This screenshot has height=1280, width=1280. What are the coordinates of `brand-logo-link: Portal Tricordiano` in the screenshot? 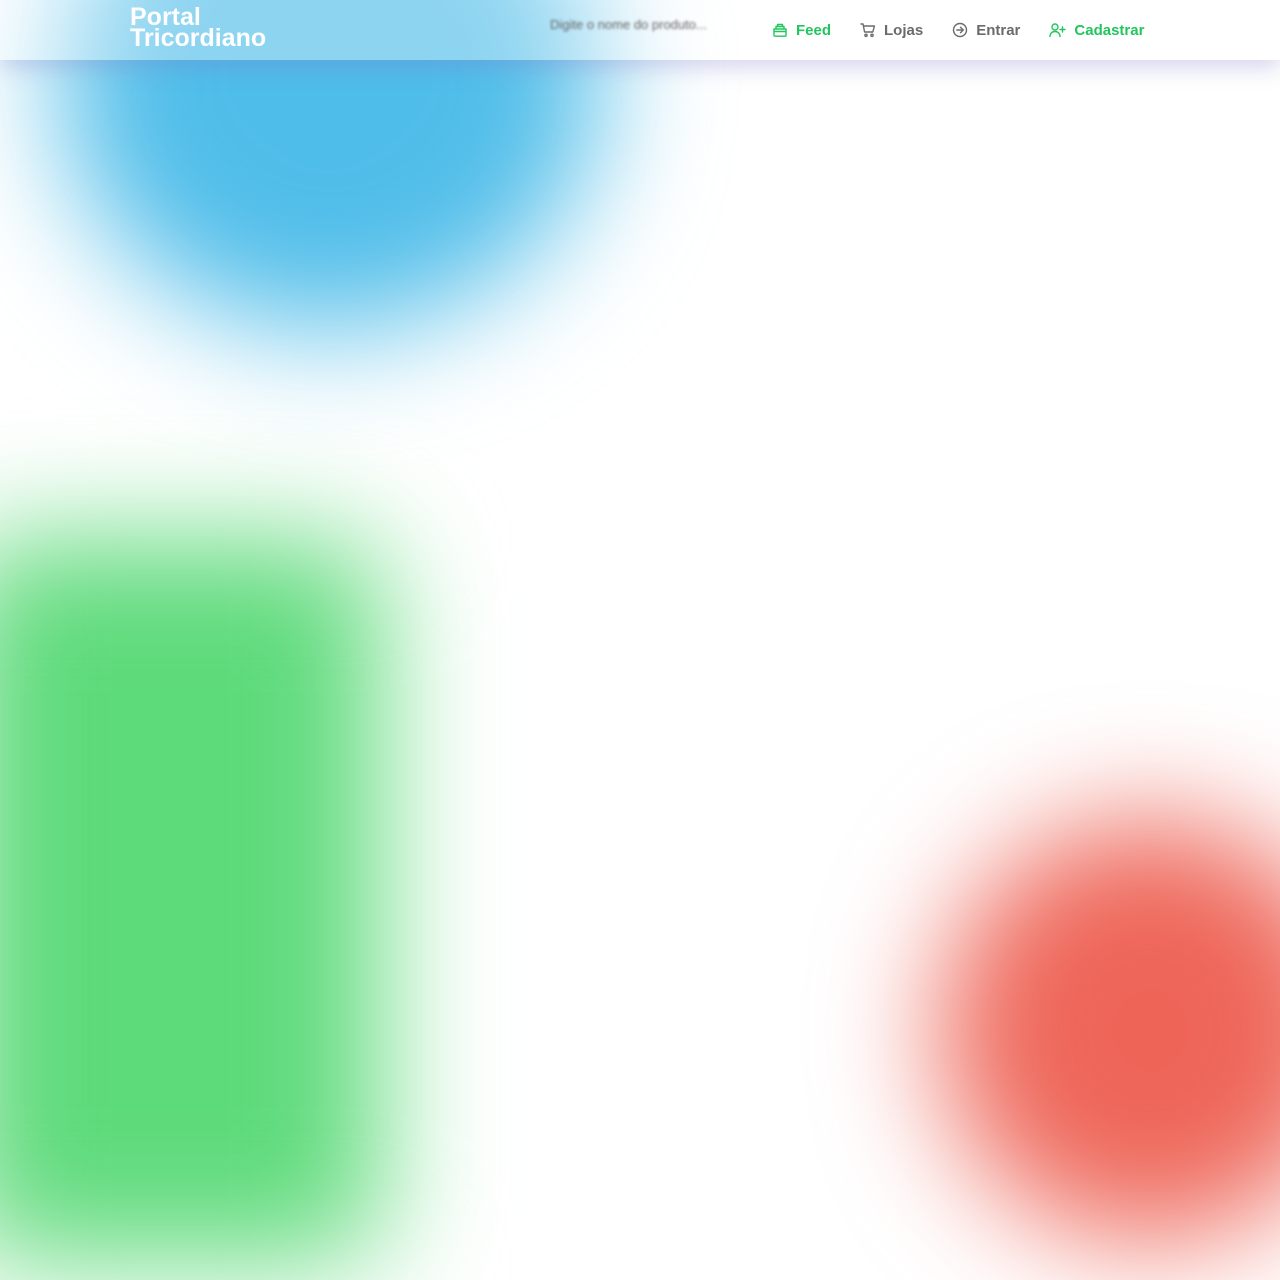 It's located at (215, 28).